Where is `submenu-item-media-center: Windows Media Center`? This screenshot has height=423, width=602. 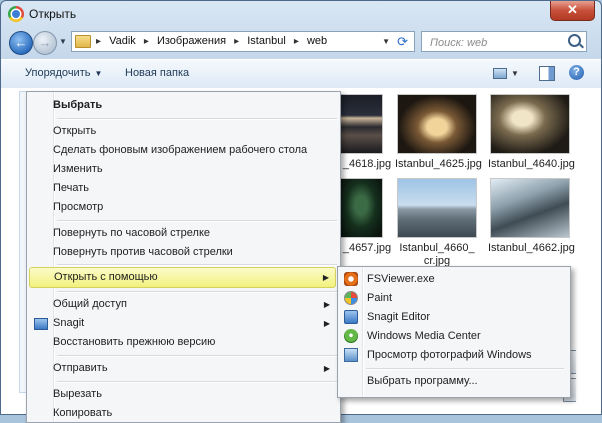
submenu-item-media-center: Windows Media Center is located at coordinates (453, 336).